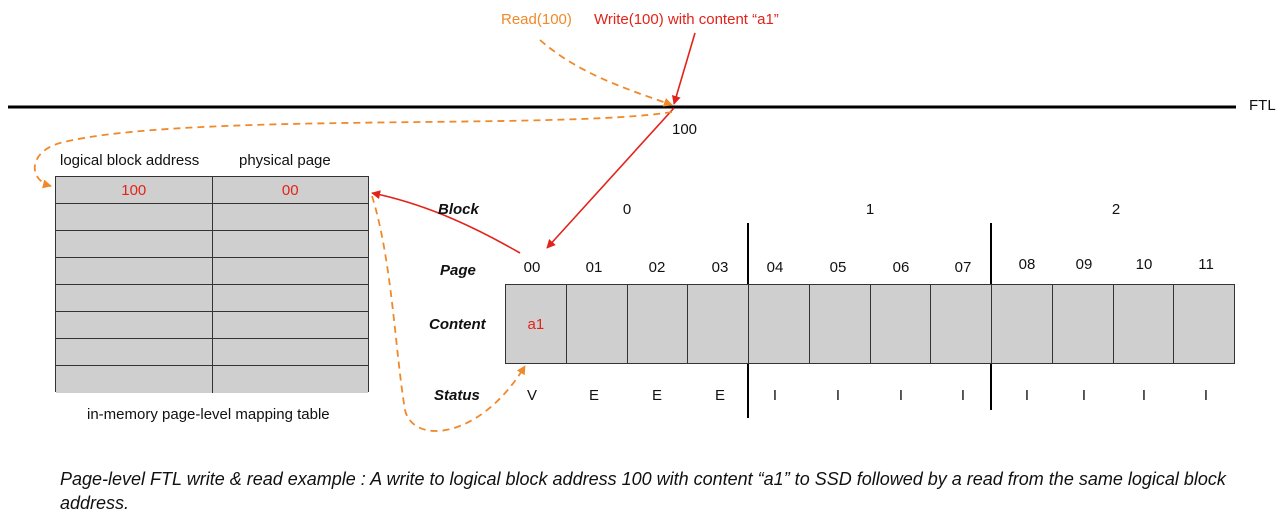  I want to click on page-number: 11, so click(1206, 264).